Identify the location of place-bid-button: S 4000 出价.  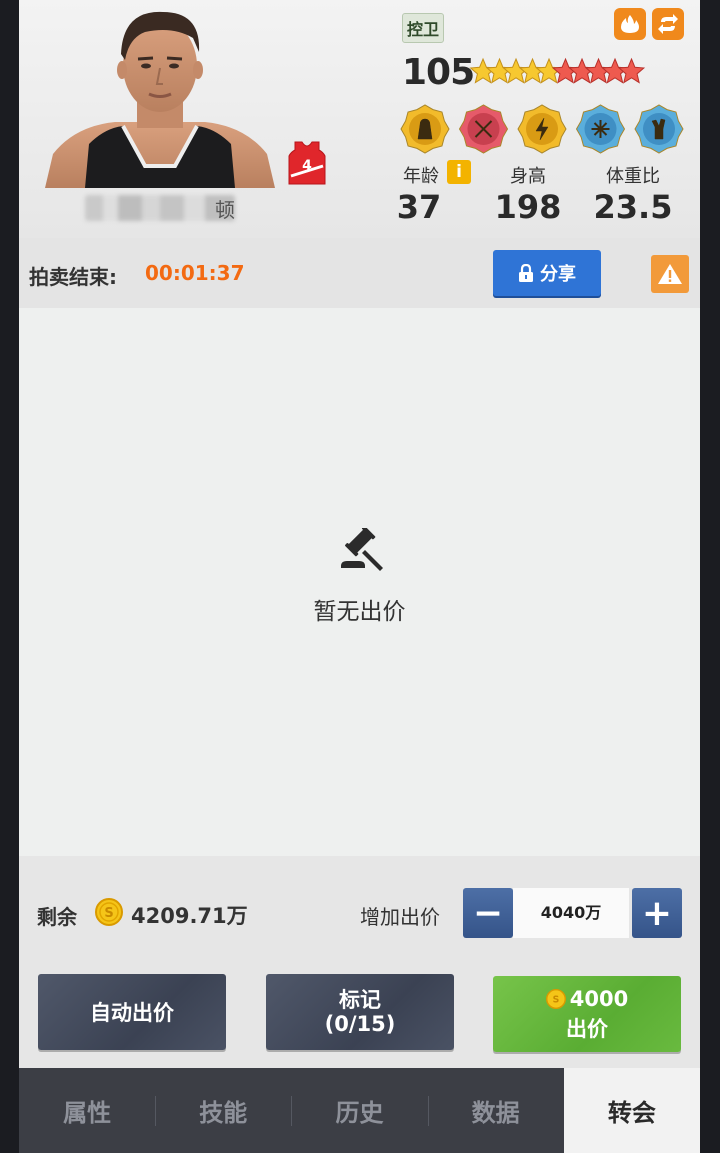
(587, 1014).